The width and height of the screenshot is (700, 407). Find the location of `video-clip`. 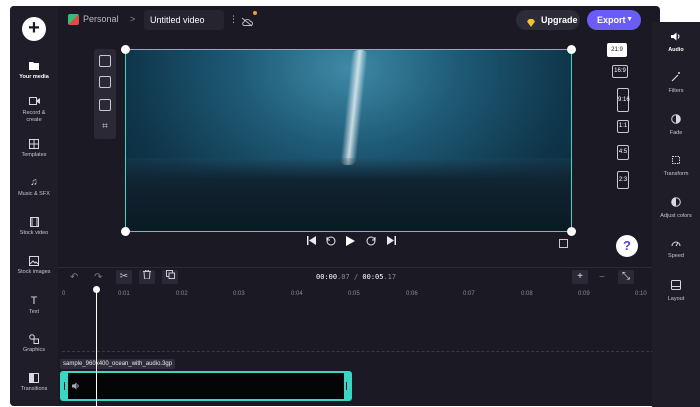

video-clip is located at coordinates (206, 386).